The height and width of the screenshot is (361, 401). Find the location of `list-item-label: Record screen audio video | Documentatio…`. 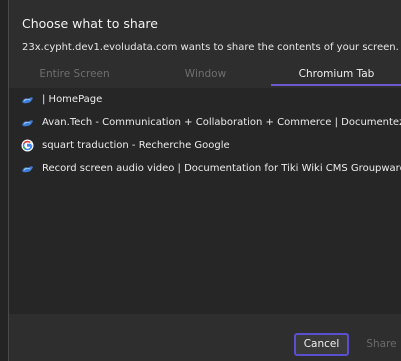

list-item-label: Record screen audio video | Documentatio… is located at coordinates (221, 168).